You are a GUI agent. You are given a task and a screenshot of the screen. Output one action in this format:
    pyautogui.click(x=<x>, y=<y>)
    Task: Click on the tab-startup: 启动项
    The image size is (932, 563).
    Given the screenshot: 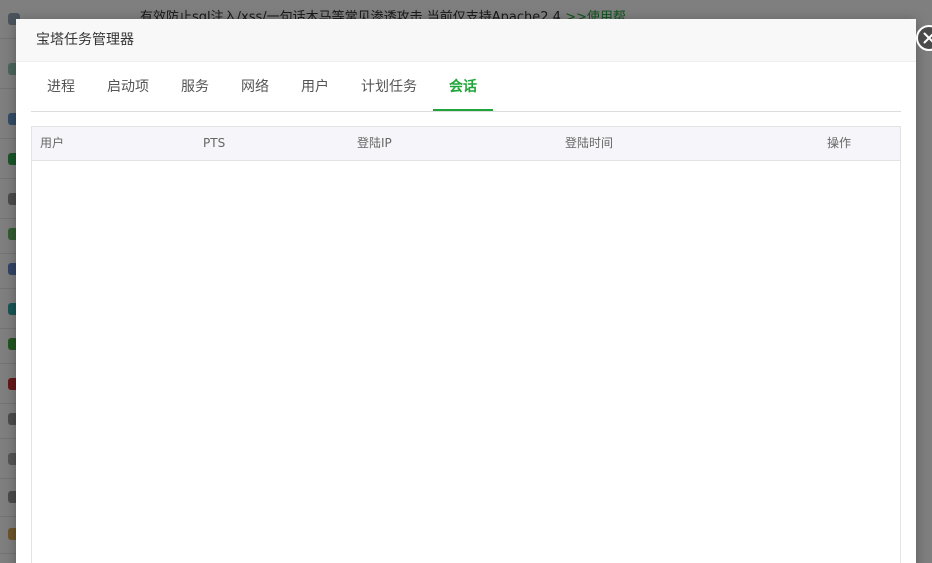 What is the action you would take?
    pyautogui.click(x=128, y=91)
    